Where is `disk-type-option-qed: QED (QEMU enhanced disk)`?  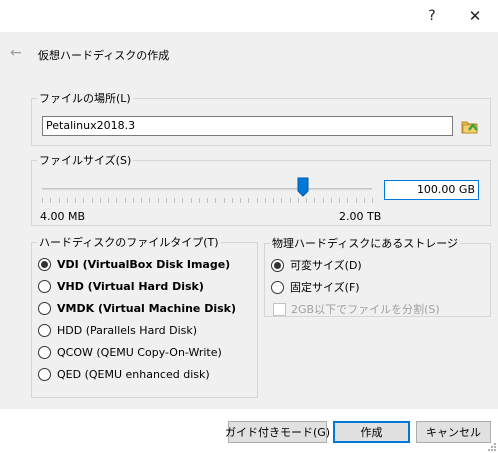
disk-type-option-qed: QED (QEMU enhanced disk) is located at coordinates (124, 374).